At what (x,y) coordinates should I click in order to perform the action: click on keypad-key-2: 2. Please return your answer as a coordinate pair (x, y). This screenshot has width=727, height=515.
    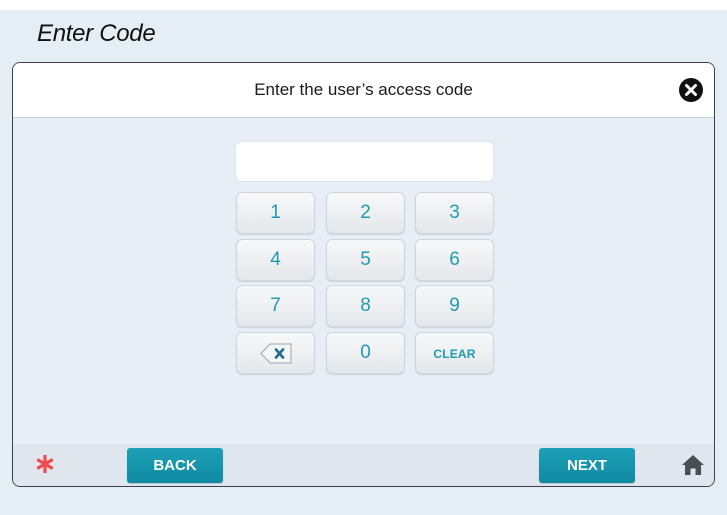
    Looking at the image, I should click on (365, 213).